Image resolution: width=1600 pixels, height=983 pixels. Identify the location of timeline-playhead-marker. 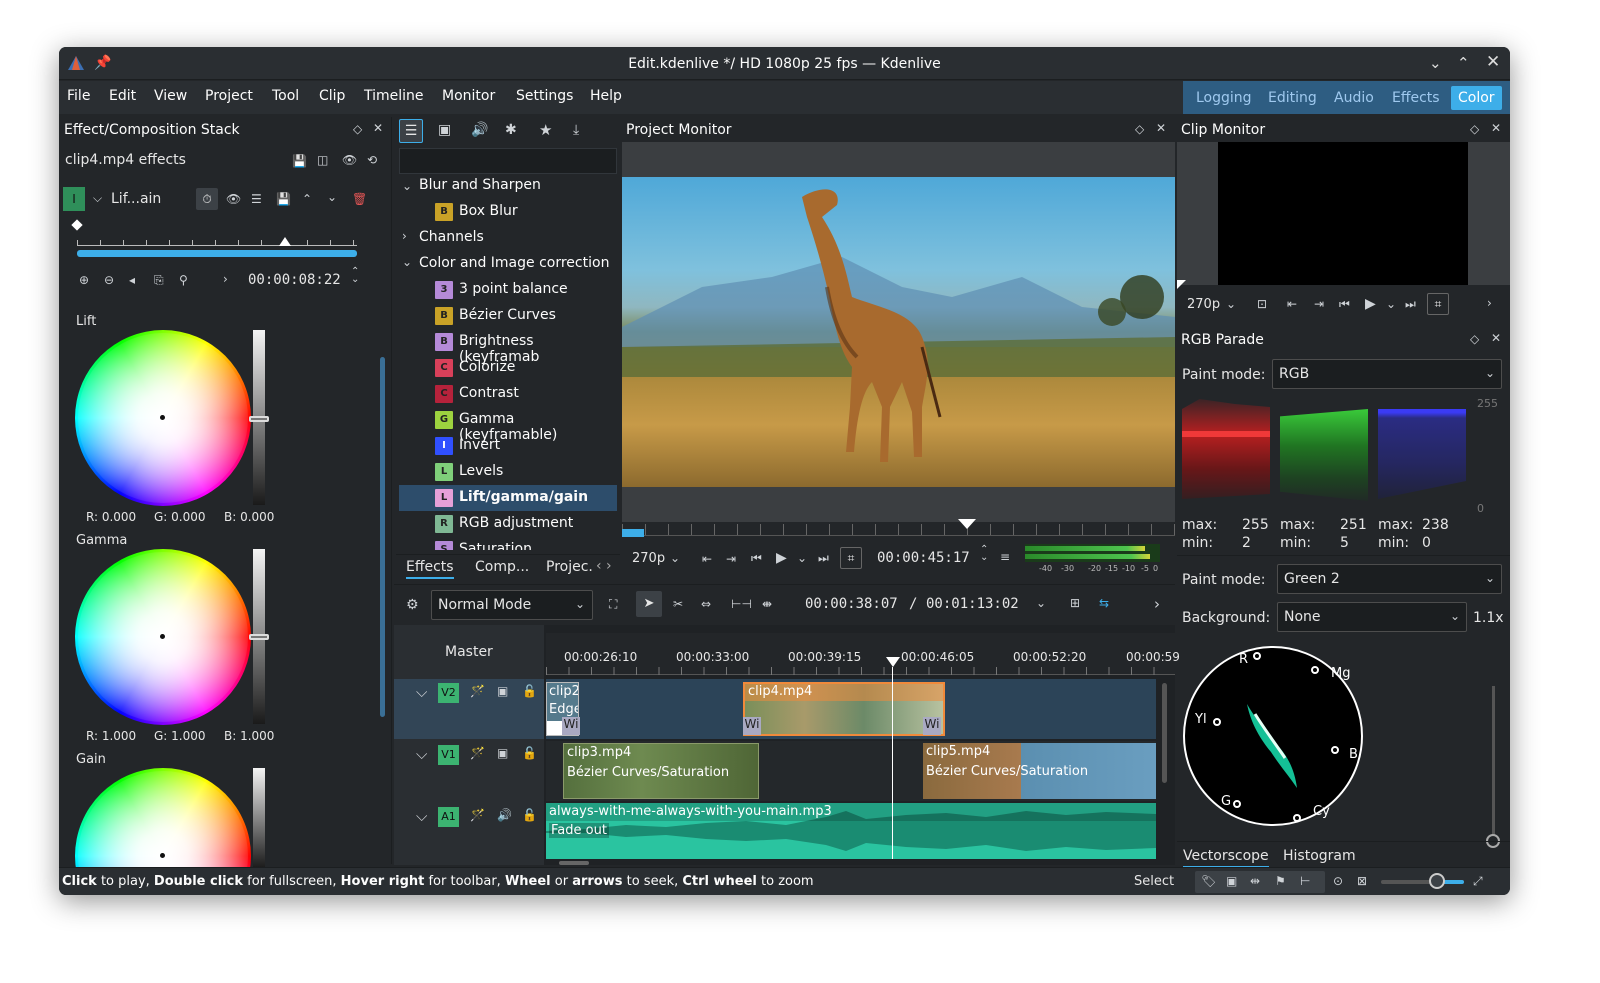
(893, 662).